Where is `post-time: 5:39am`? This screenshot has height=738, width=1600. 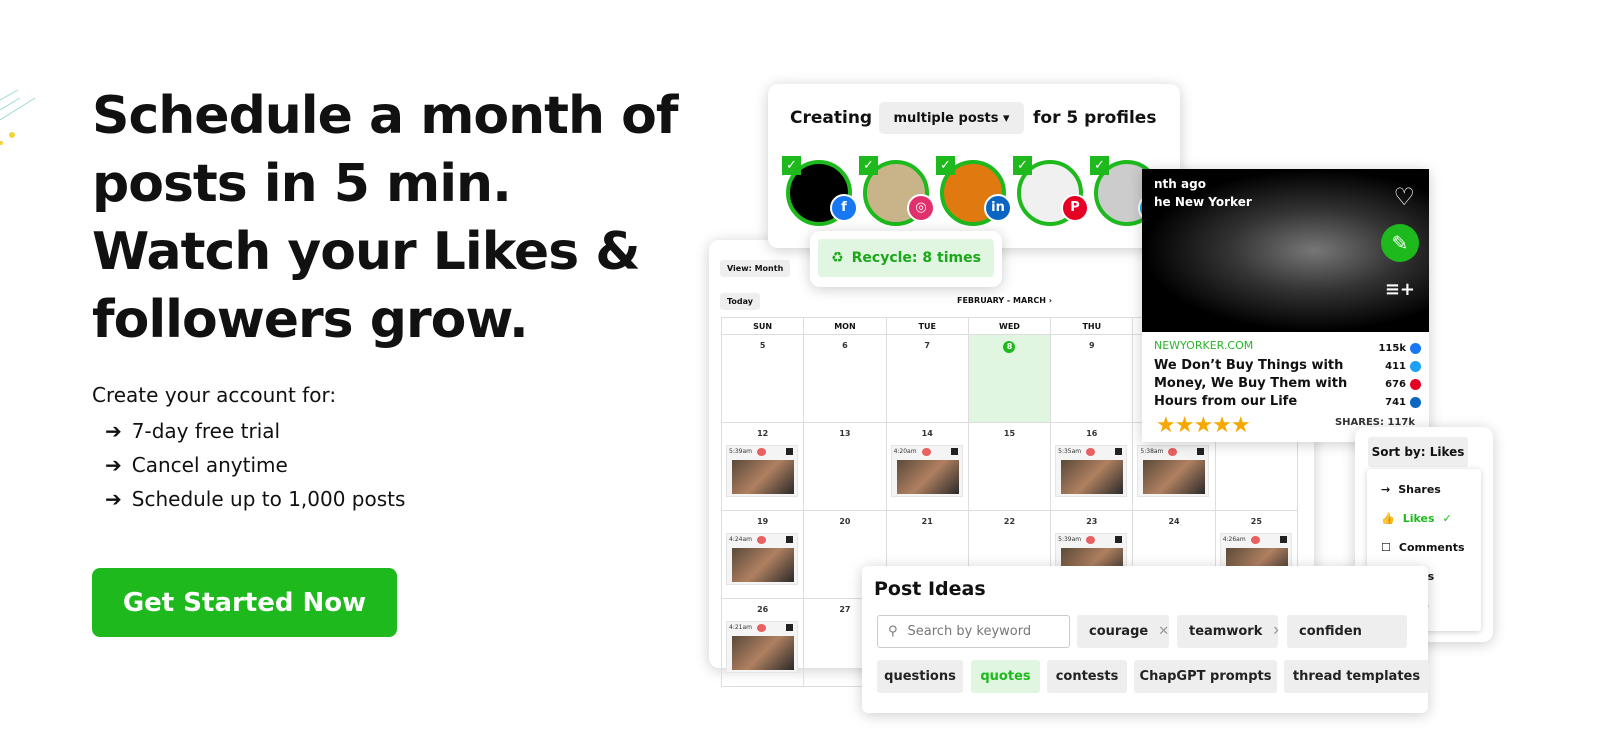 post-time: 5:39am is located at coordinates (740, 451).